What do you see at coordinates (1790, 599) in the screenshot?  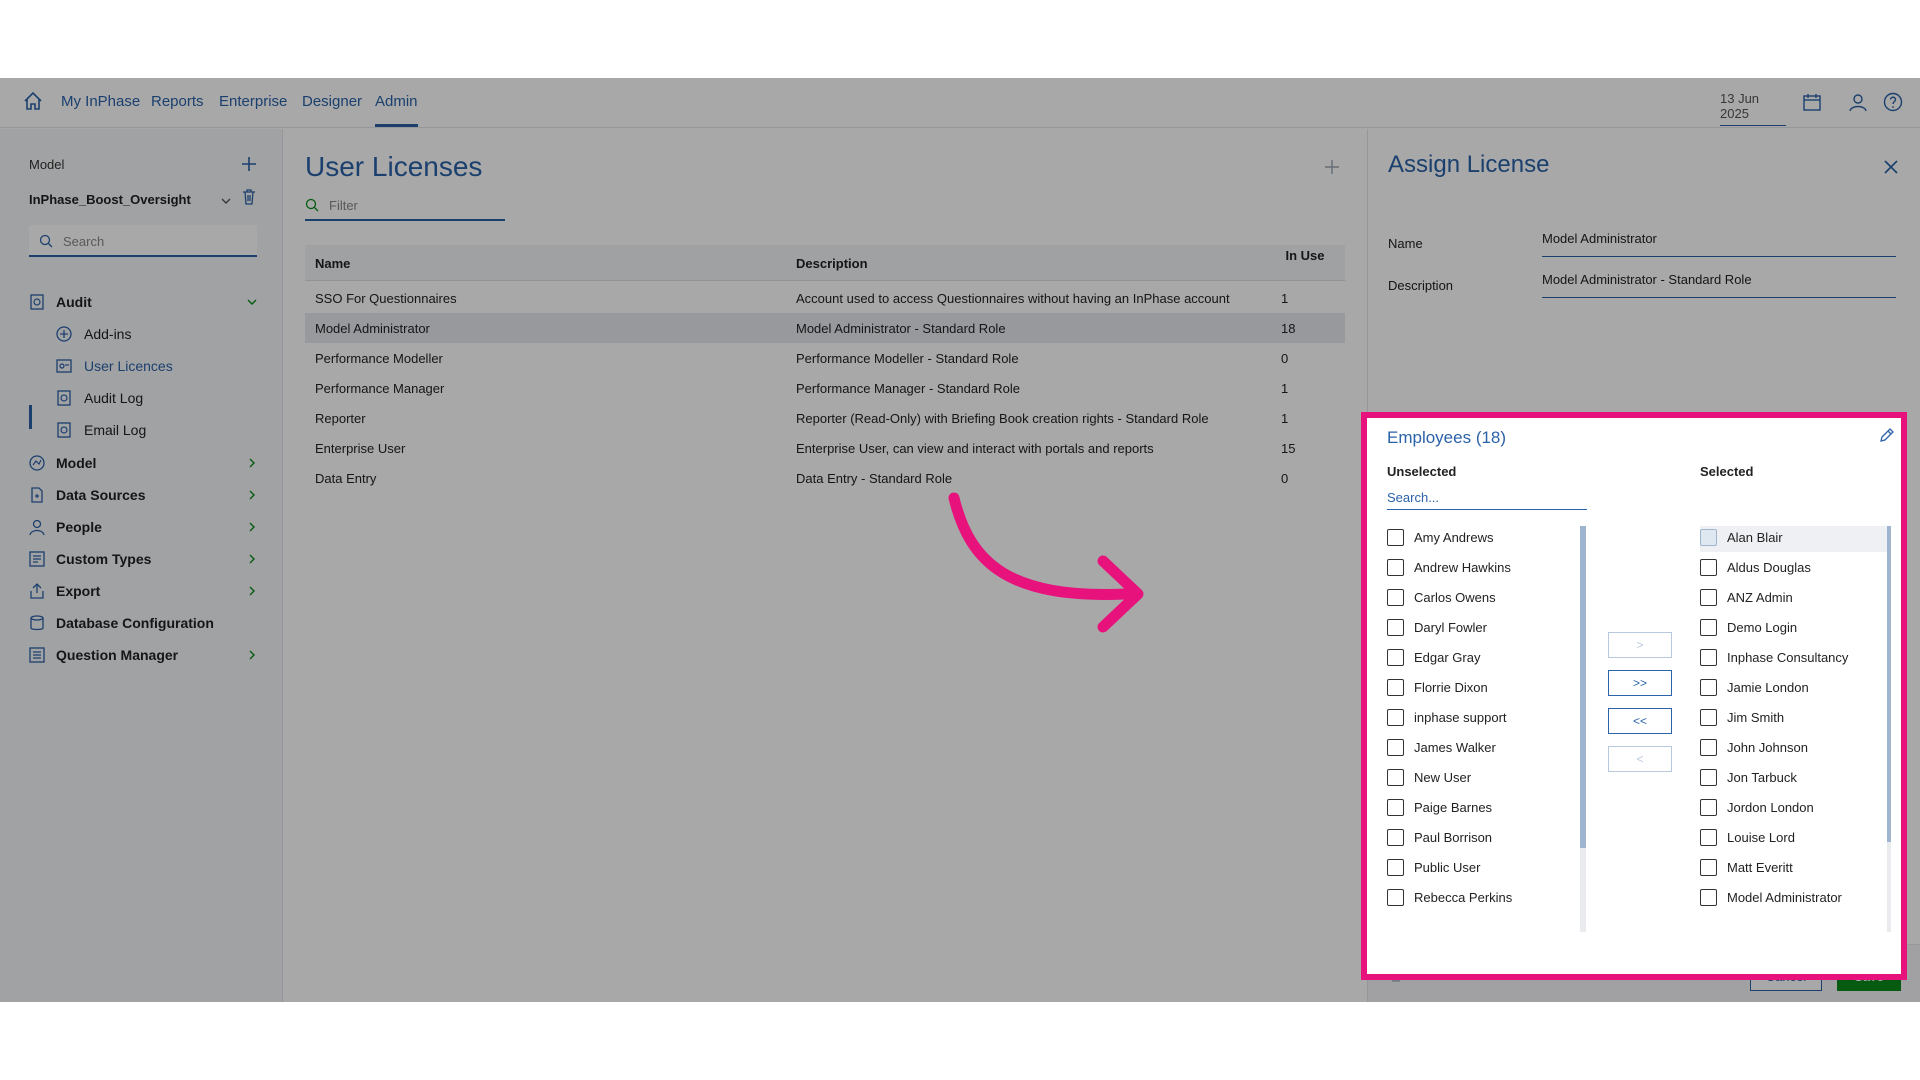 I see `employee-item: ANZ Admin` at bounding box center [1790, 599].